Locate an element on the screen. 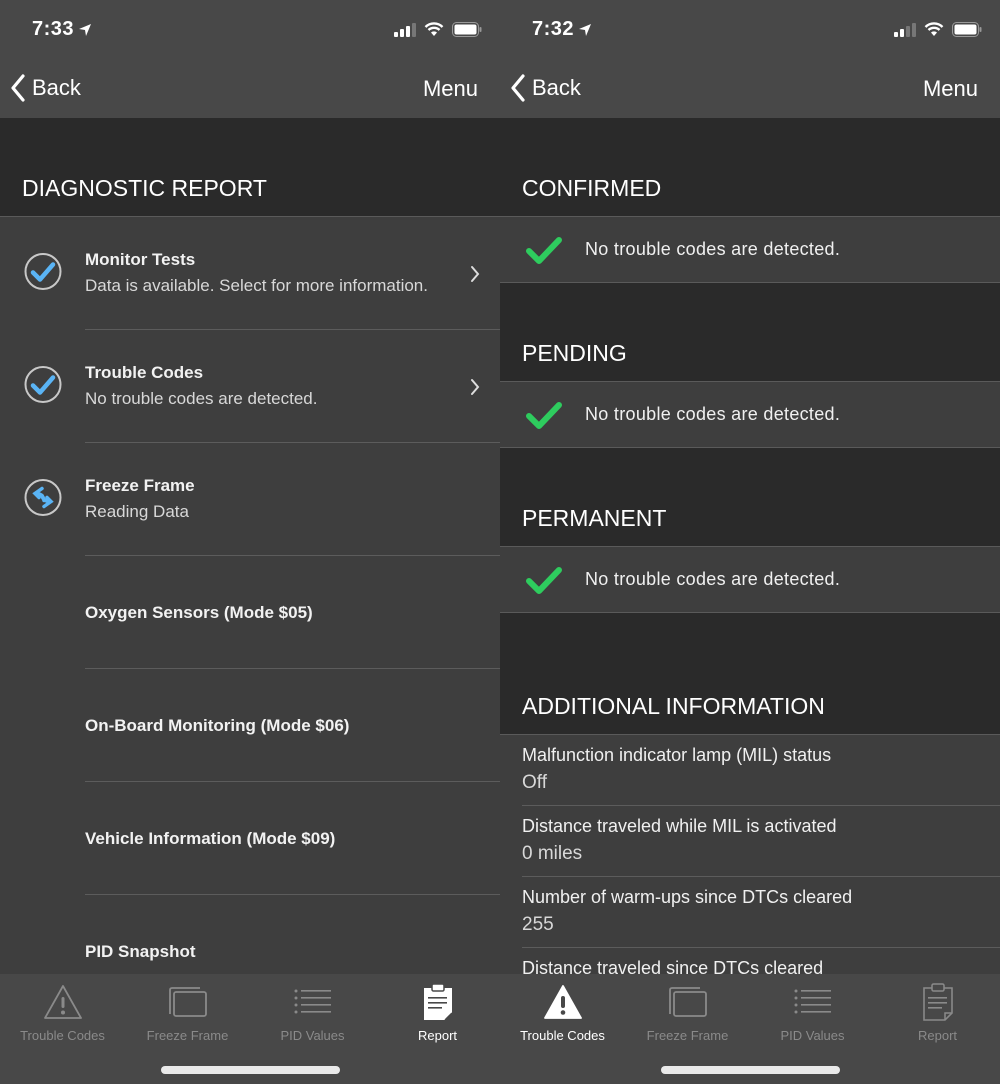 The width and height of the screenshot is (1000, 1084). report-item-oxygen-sensors: Oxygen Sensors (Mode $05) is located at coordinates (250, 612).